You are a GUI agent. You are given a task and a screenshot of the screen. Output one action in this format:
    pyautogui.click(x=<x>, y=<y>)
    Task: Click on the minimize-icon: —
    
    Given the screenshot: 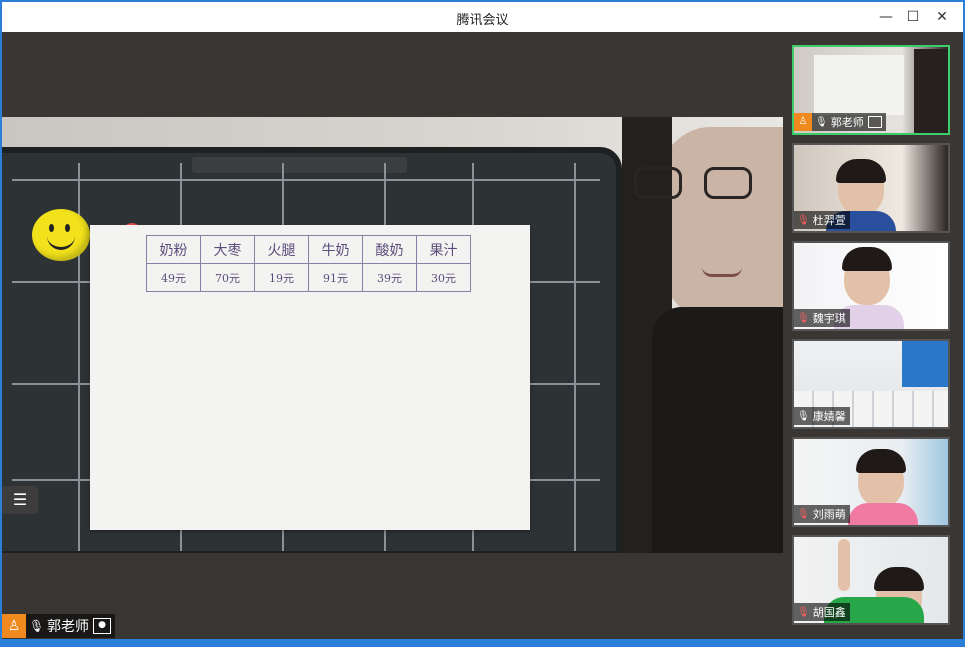 What is the action you would take?
    pyautogui.click(x=886, y=17)
    